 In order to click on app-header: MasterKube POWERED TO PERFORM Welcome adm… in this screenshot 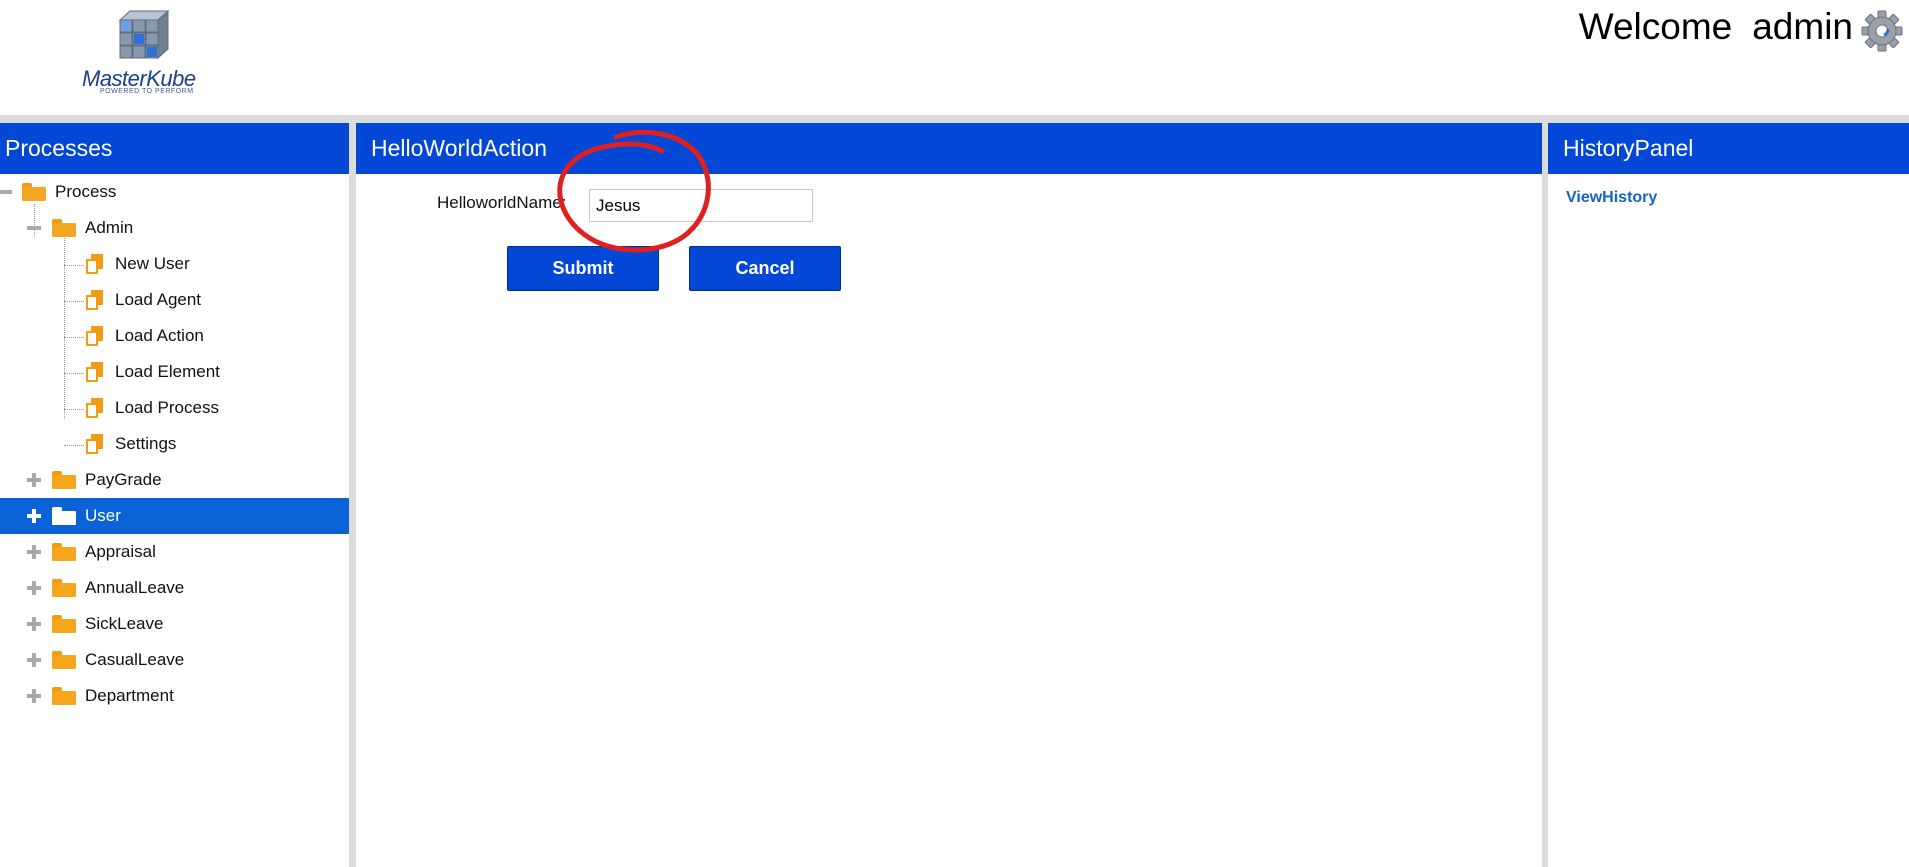, I will do `click(954, 57)`.